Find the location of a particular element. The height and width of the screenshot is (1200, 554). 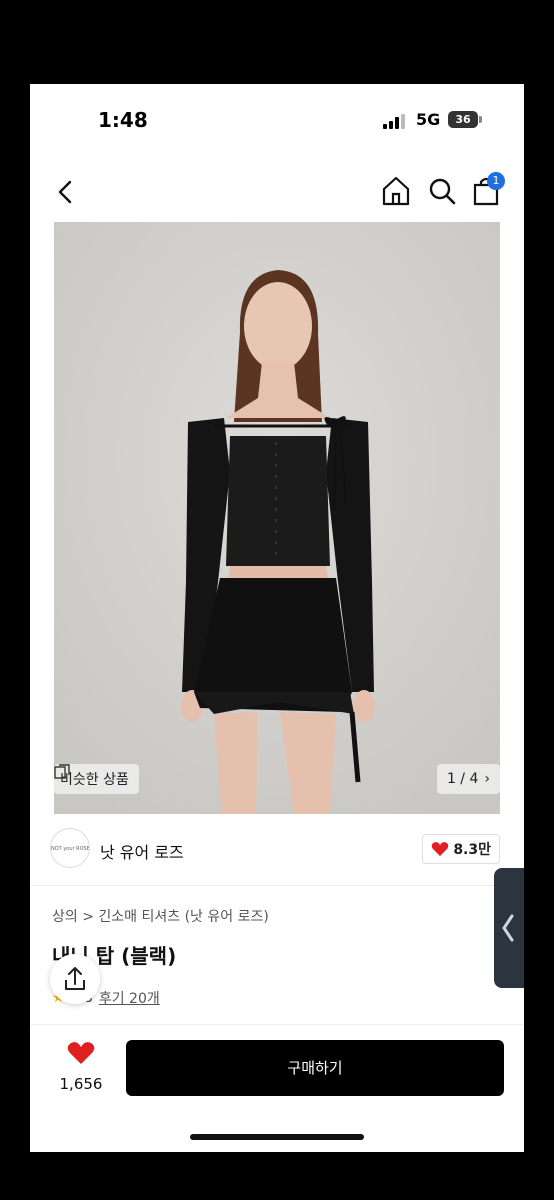

similar-products-label: 비슷한 상품 is located at coordinates (94, 780).